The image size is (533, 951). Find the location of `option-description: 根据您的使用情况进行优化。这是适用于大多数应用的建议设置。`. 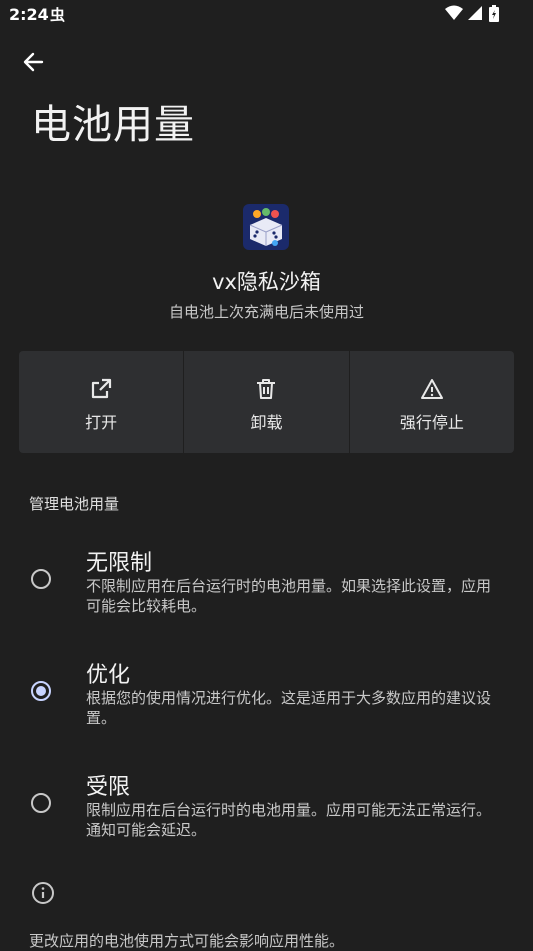

option-description: 根据您的使用情况进行优化。这是适用于大多数应用的建议设置。 is located at coordinates (289, 708).